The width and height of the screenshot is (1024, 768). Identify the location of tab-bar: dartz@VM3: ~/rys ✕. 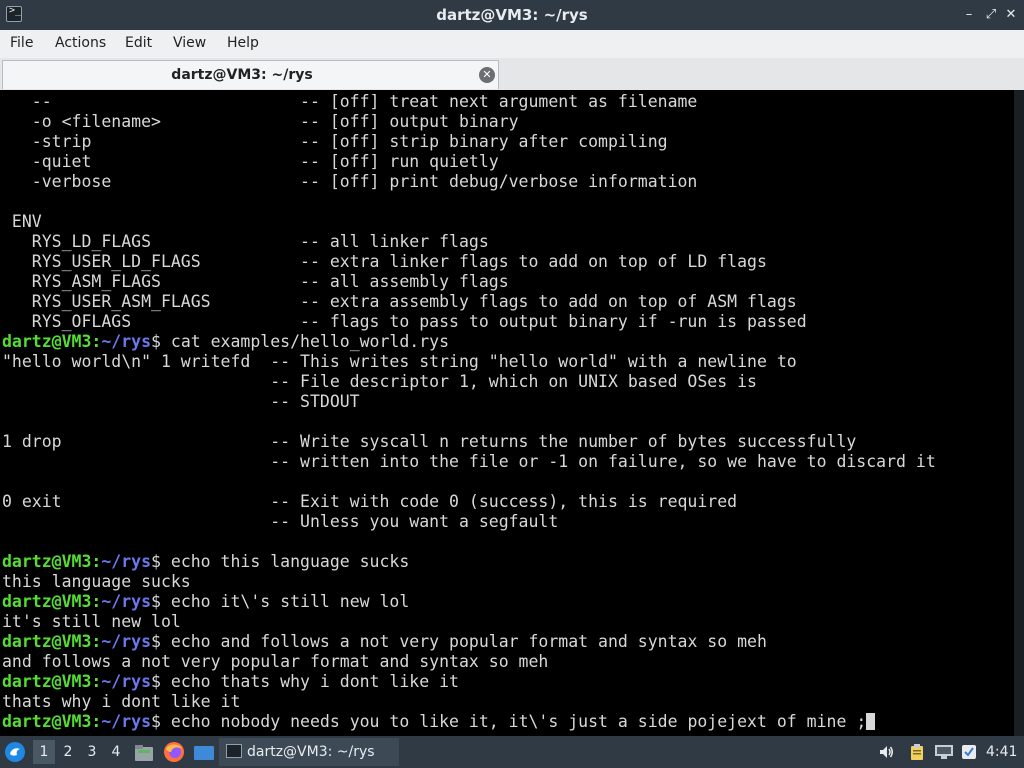
(512, 74).